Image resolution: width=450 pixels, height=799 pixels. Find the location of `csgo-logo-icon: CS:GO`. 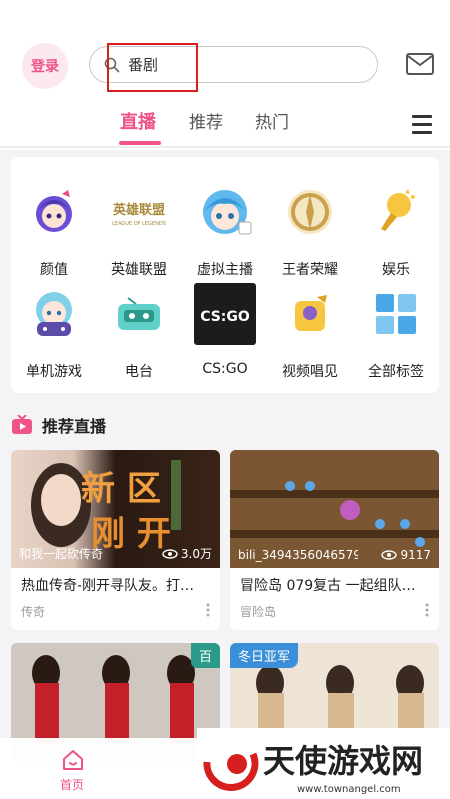

csgo-logo-icon: CS:GO is located at coordinates (225, 314).